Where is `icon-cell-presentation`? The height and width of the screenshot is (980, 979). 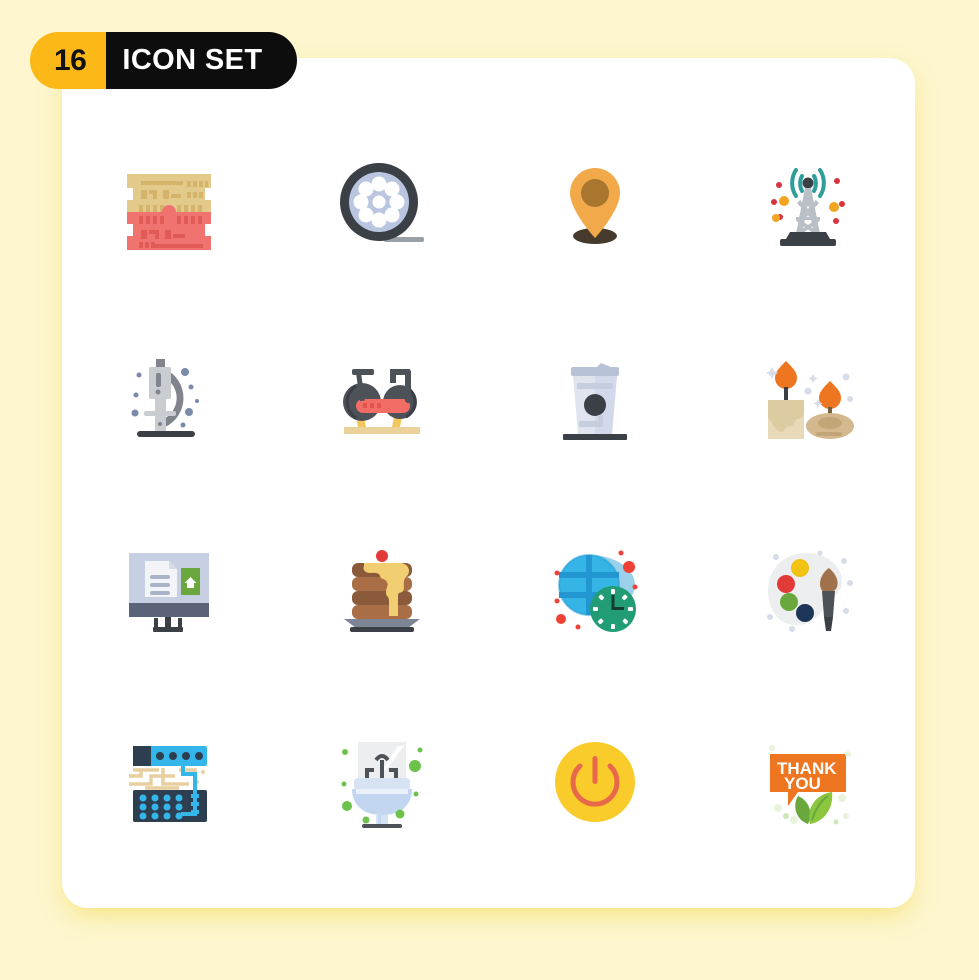 icon-cell-presentation is located at coordinates (168, 589).